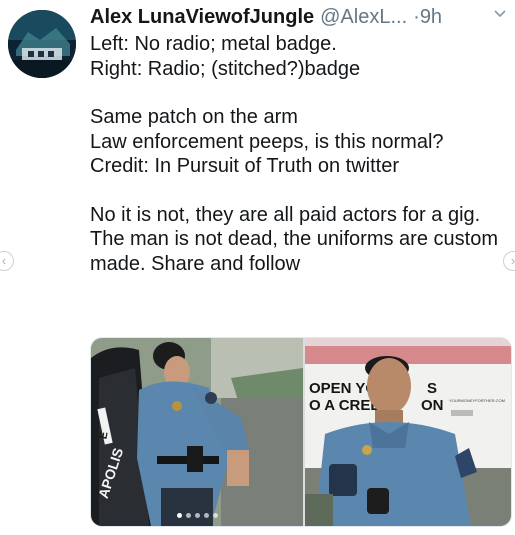  I want to click on photo-left-image: E APOLIS, so click(197, 432).